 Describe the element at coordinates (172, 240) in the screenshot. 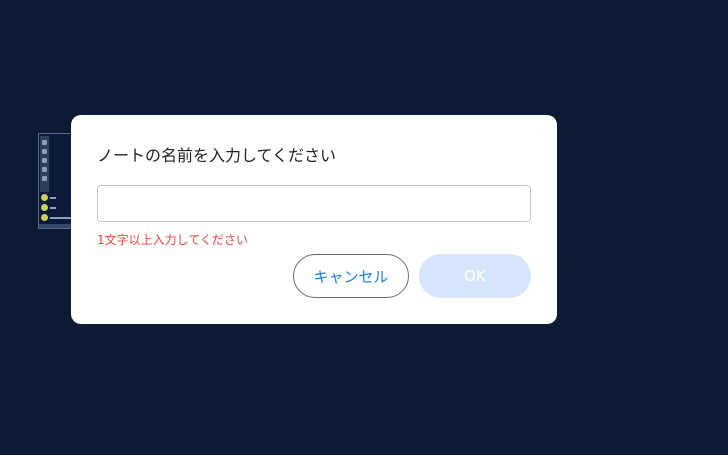

I see `validation-error: 1文字以上入力してください` at that location.